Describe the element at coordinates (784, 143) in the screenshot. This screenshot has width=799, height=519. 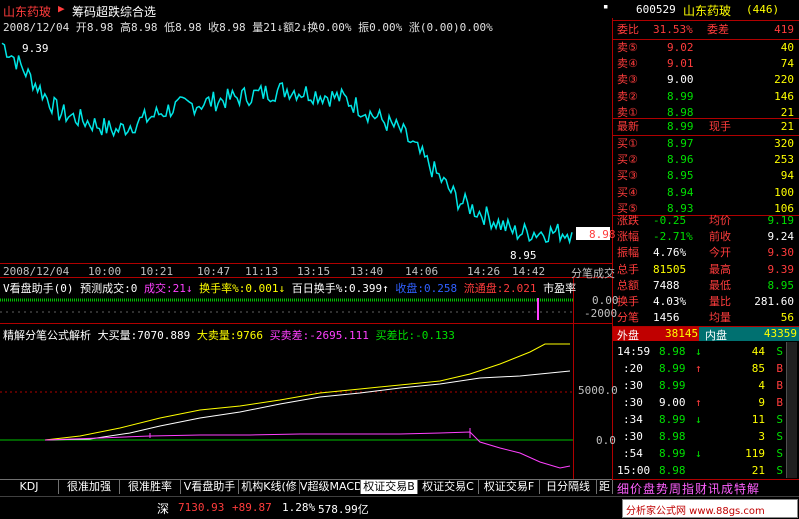
I see `bid-vol: 320` at that location.